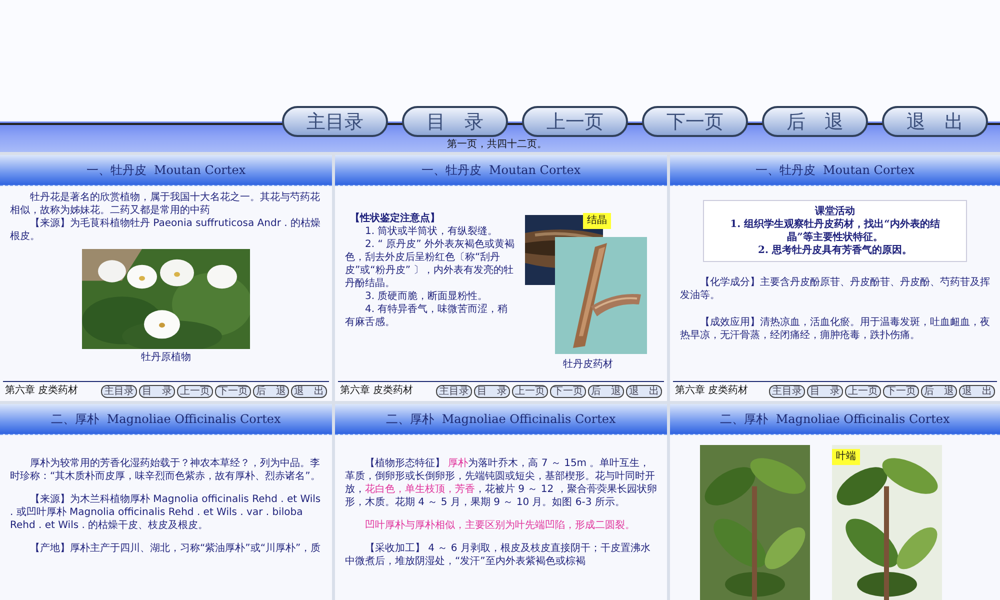  What do you see at coordinates (501, 483) in the screenshot?
I see `slide-paragraph: 【植物形态特征】 厚朴为落叶乔木，高 7 ～ 15m 。单叶互生，革质，倒卵形或长倒卵形，先端钝圆或短尖，基部楔形。花与叶同时开放，花白色，单生枝顶，芳香，花被片 9 ～ 12 ，聚合蓇葖果长园状卵形，木质。花期 4 ～ 5 月，果期 9 ～ 10 月。如图 6-3 所示。` at bounding box center [501, 483].